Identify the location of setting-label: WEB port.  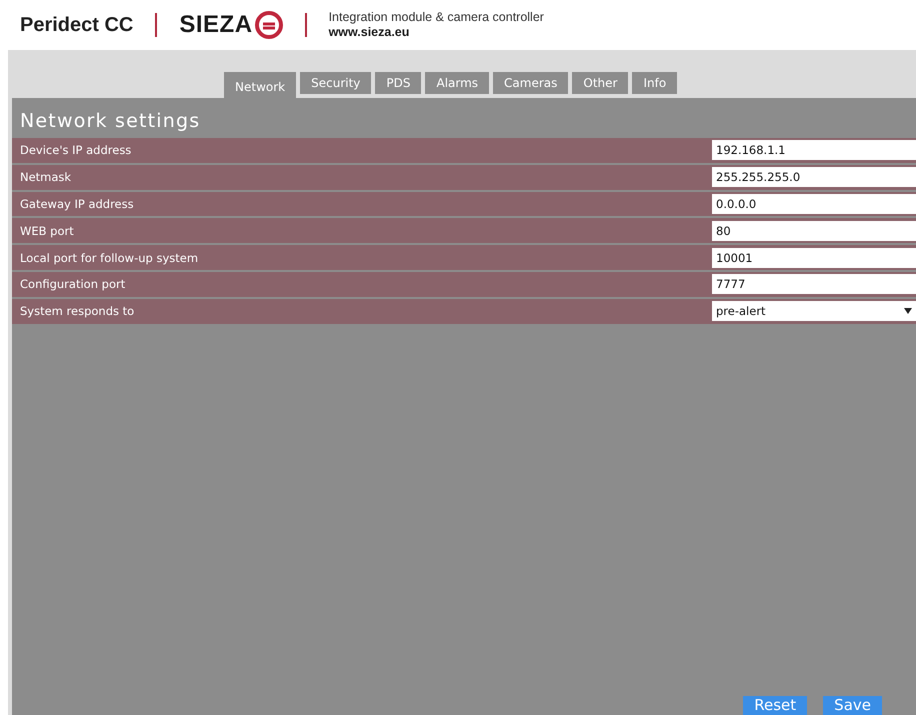
(47, 231).